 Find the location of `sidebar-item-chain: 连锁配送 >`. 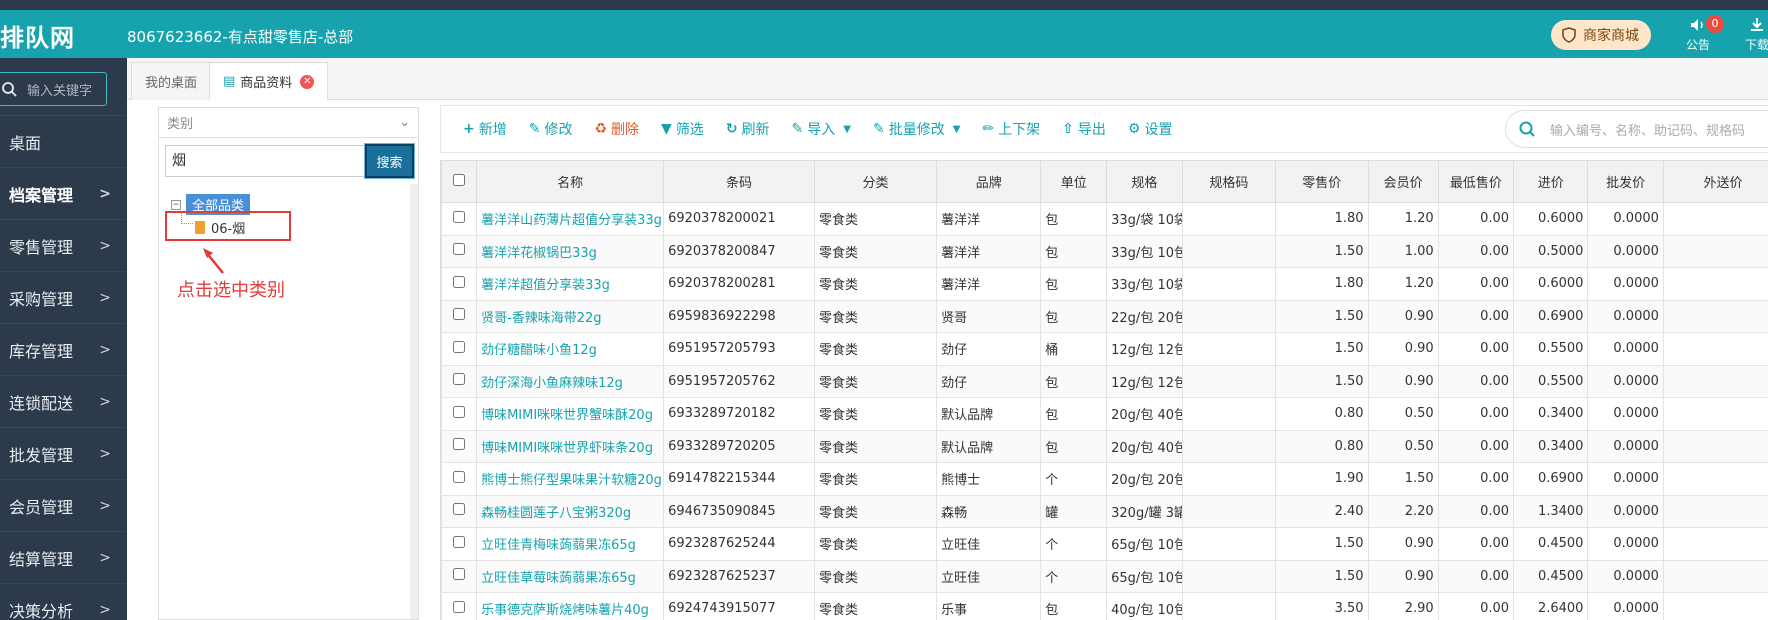

sidebar-item-chain: 连锁配送 > is located at coordinates (63, 401).